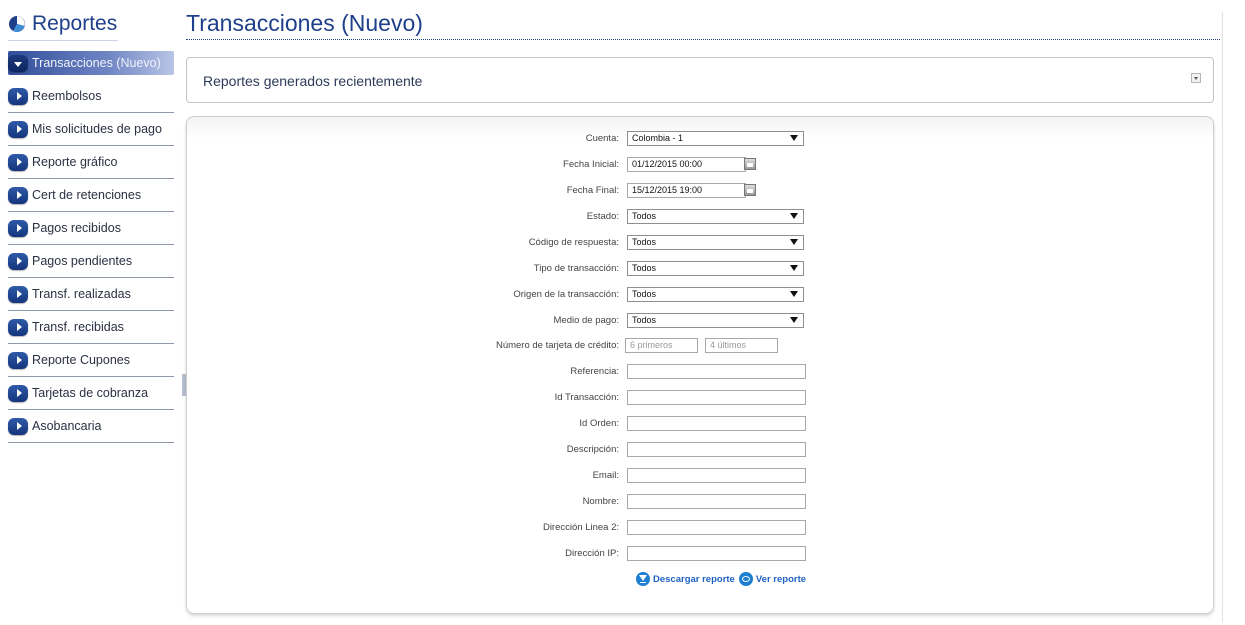 The image size is (1245, 625). Describe the element at coordinates (591, 164) in the screenshot. I see `fecha-inicial-label: Fecha Inicial:` at that location.